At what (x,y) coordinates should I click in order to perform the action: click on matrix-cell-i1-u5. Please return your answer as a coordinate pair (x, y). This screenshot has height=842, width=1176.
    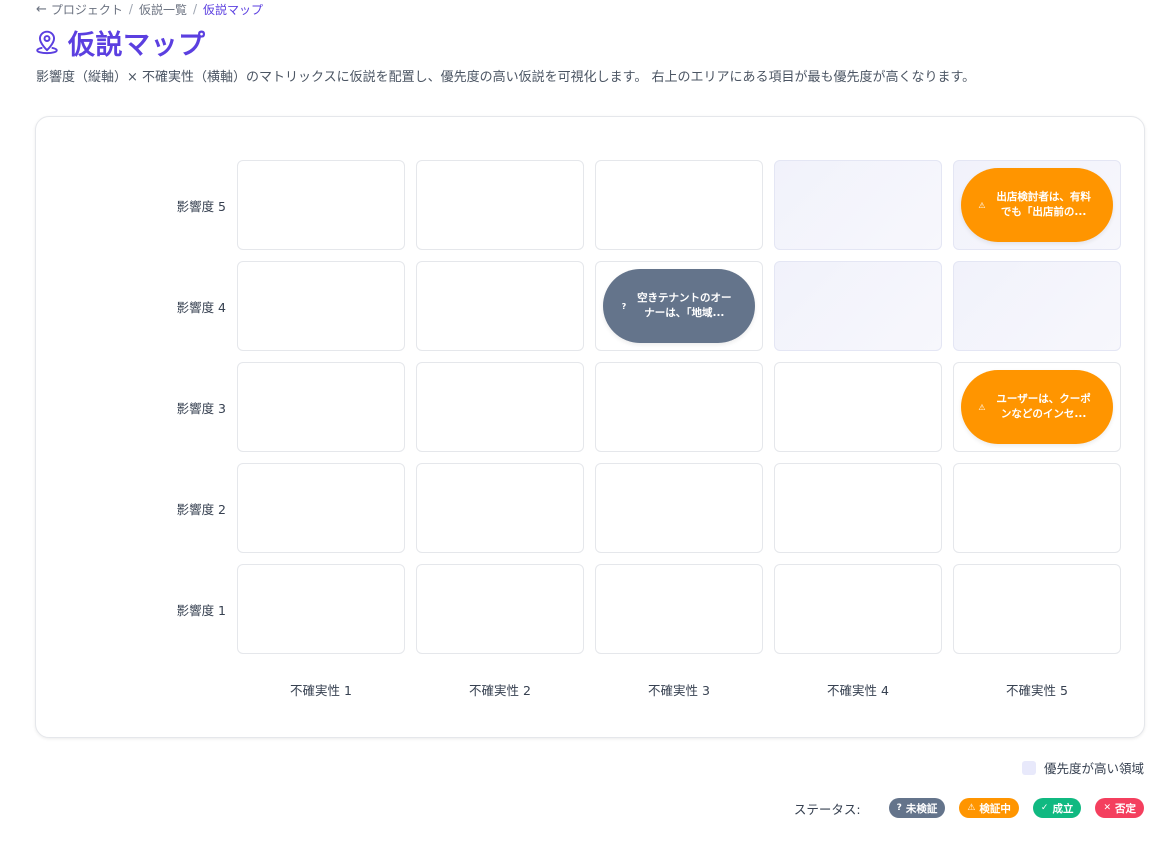
    Looking at the image, I should click on (1037, 609).